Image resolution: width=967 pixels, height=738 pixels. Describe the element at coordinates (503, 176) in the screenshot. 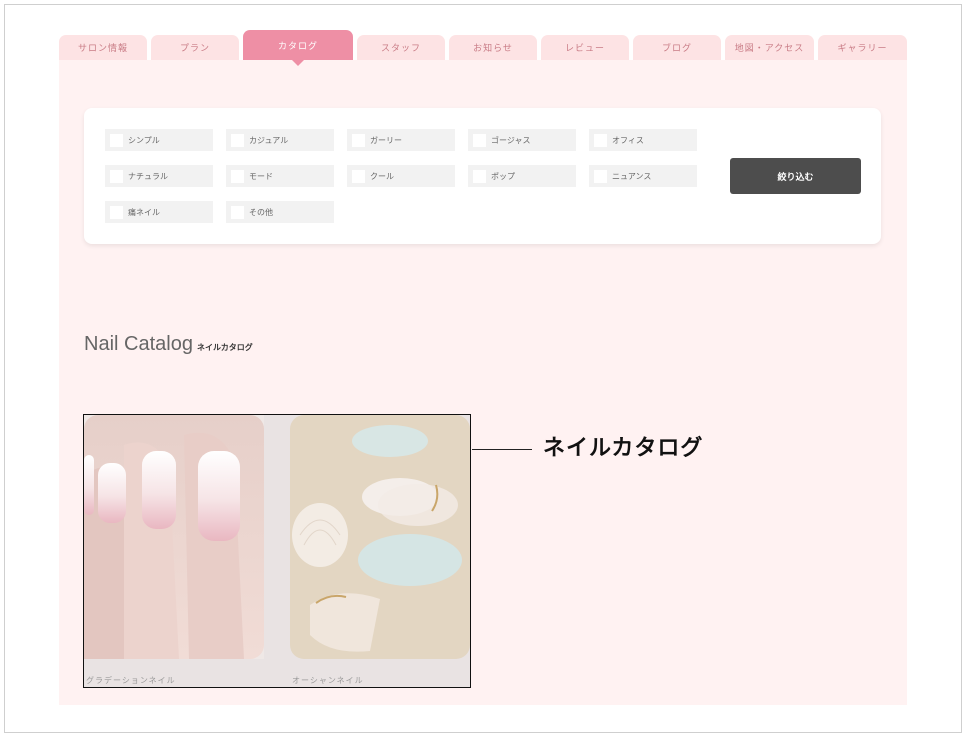

I see `filter-label: ポップ` at that location.